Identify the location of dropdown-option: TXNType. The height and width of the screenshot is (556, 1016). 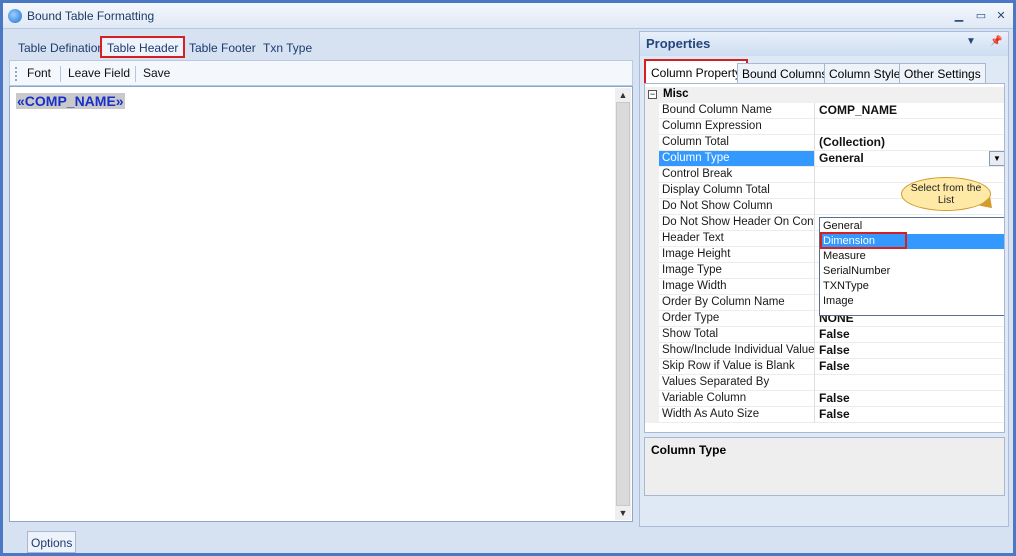
(912, 286).